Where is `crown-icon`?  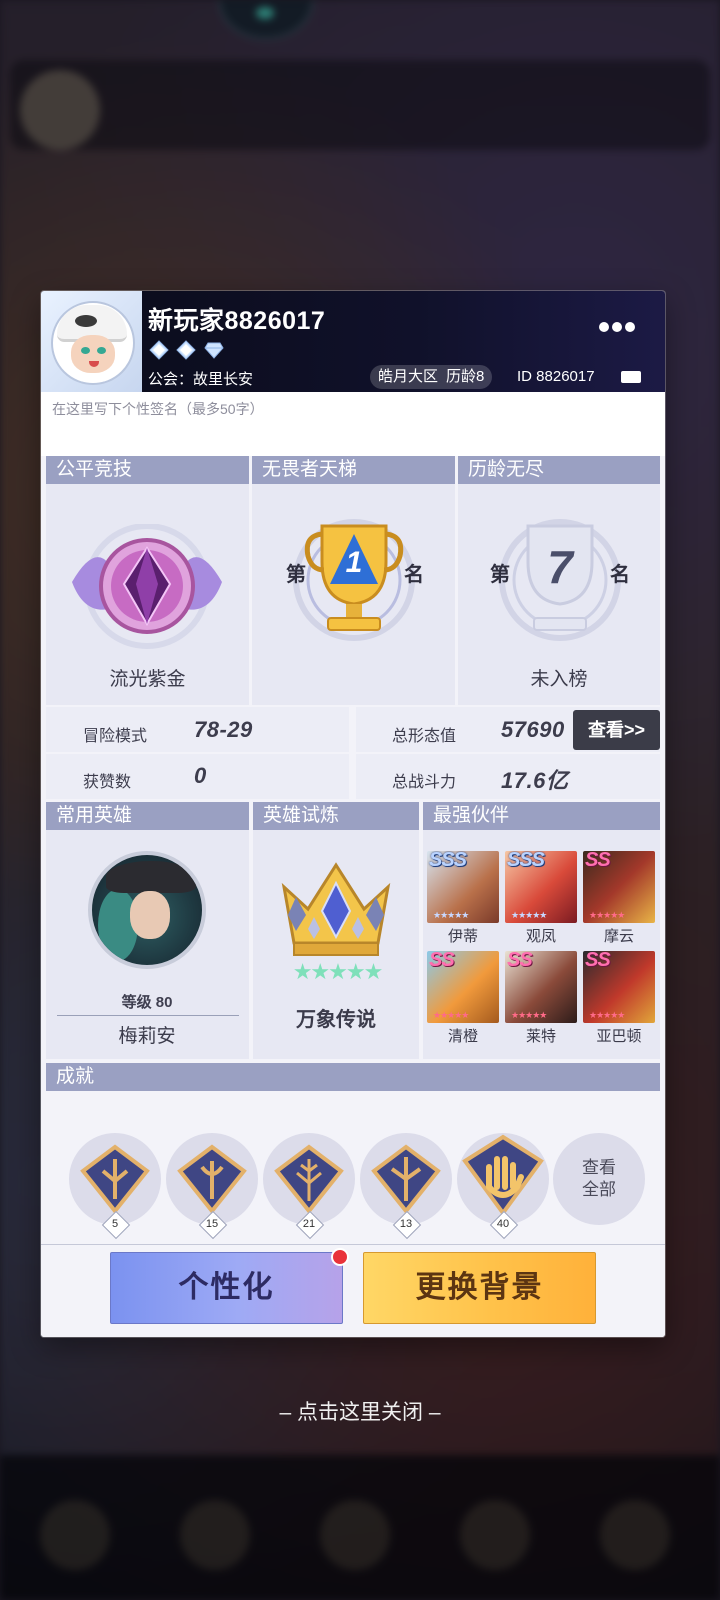
crown-icon is located at coordinates (336, 909).